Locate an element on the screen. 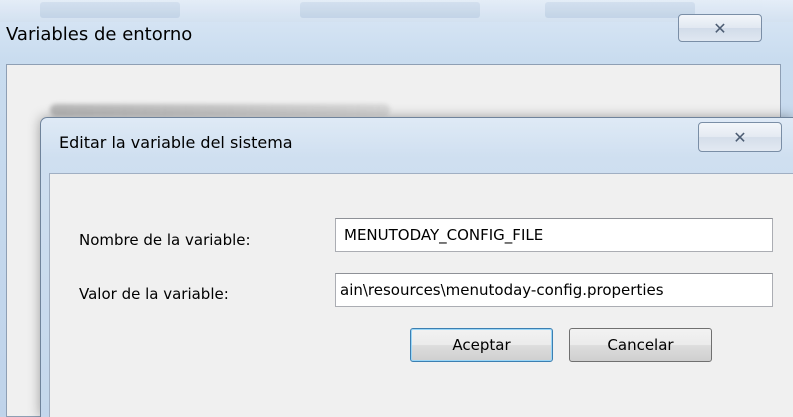  cancel-button: Cancelar is located at coordinates (640, 345).